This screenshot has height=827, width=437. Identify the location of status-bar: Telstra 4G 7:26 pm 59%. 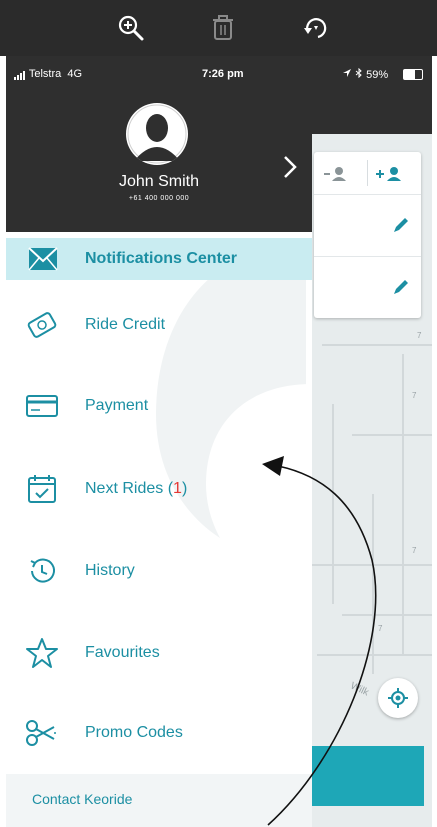
(219, 75).